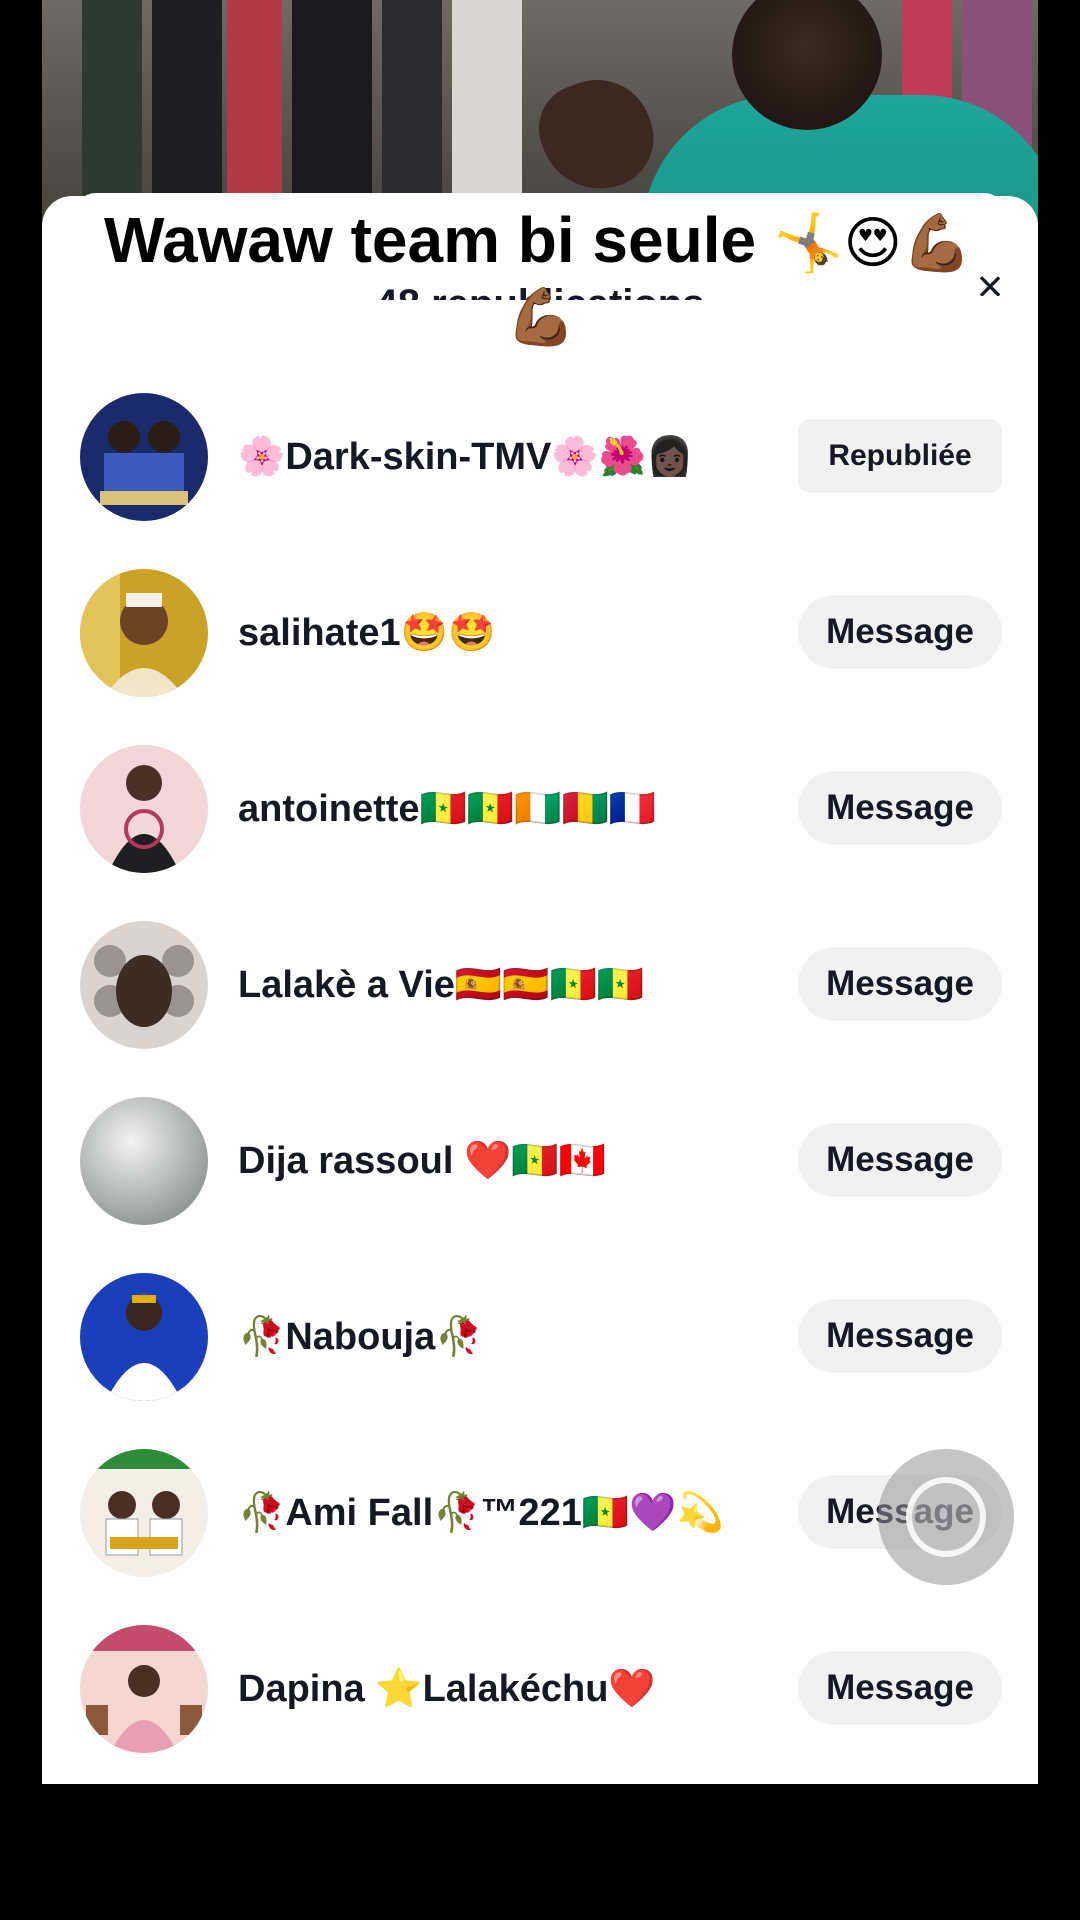 Image resolution: width=1080 pixels, height=1920 pixels. I want to click on list-item: 🥀Nabouja🥀 Message, so click(540, 1339).